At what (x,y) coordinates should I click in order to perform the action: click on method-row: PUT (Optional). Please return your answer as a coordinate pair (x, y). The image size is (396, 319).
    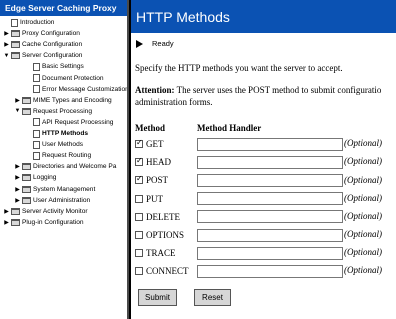
    Looking at the image, I should click on (258, 199).